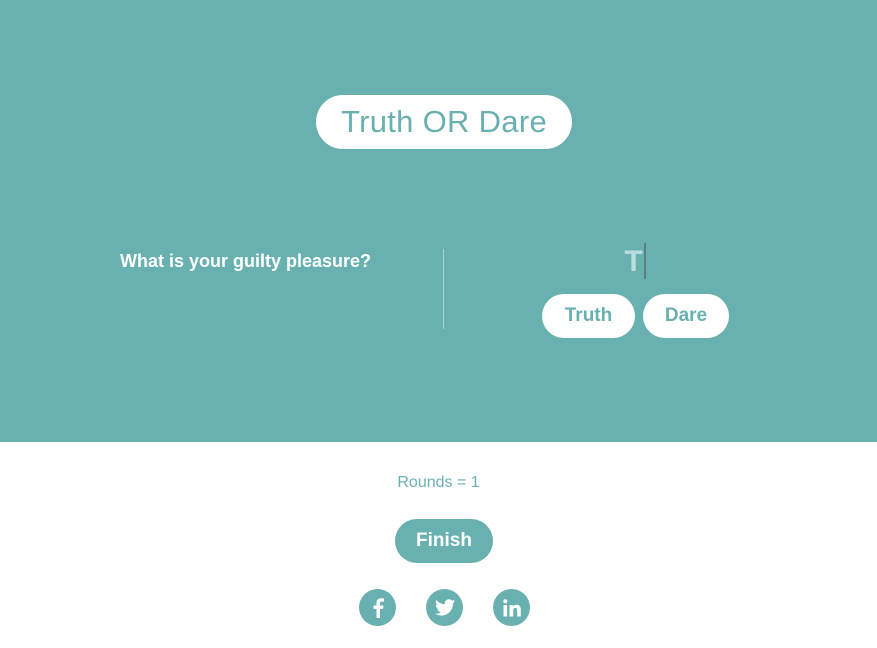 The height and width of the screenshot is (648, 877). What do you see at coordinates (686, 316) in the screenshot?
I see `dare-button: Dare` at bounding box center [686, 316].